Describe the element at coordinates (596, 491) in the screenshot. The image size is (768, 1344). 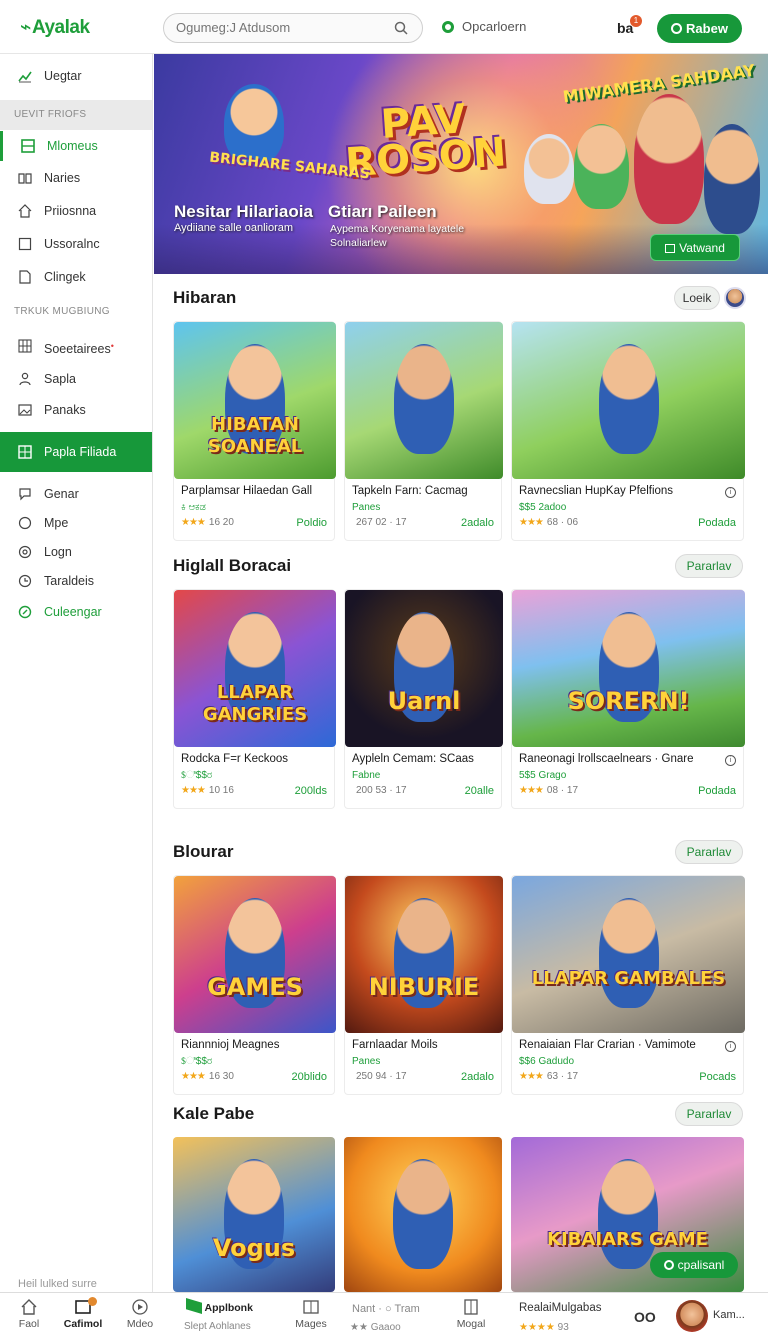
I see `card-title: Ravnecslian HupKay Pfelfions` at that location.